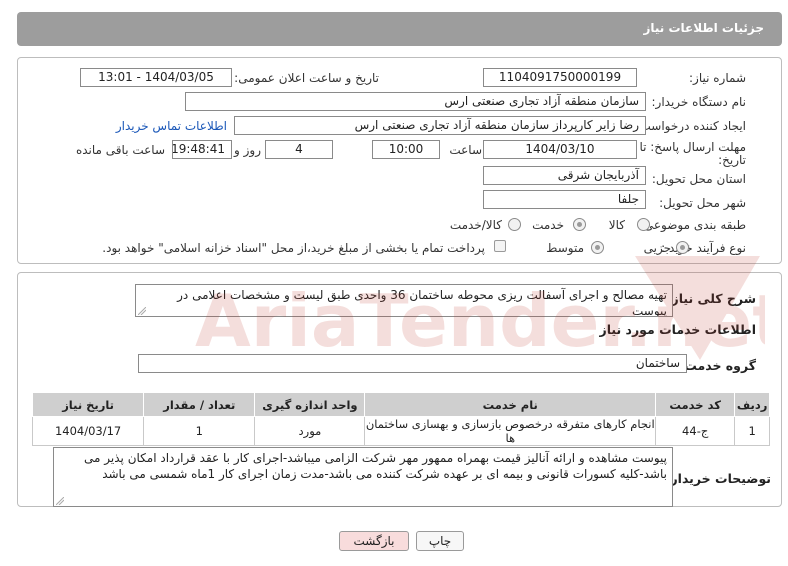 This screenshot has width=788, height=566. I want to click on buyer-contact-link: اطلاعات تماس خریدار, so click(171, 126).